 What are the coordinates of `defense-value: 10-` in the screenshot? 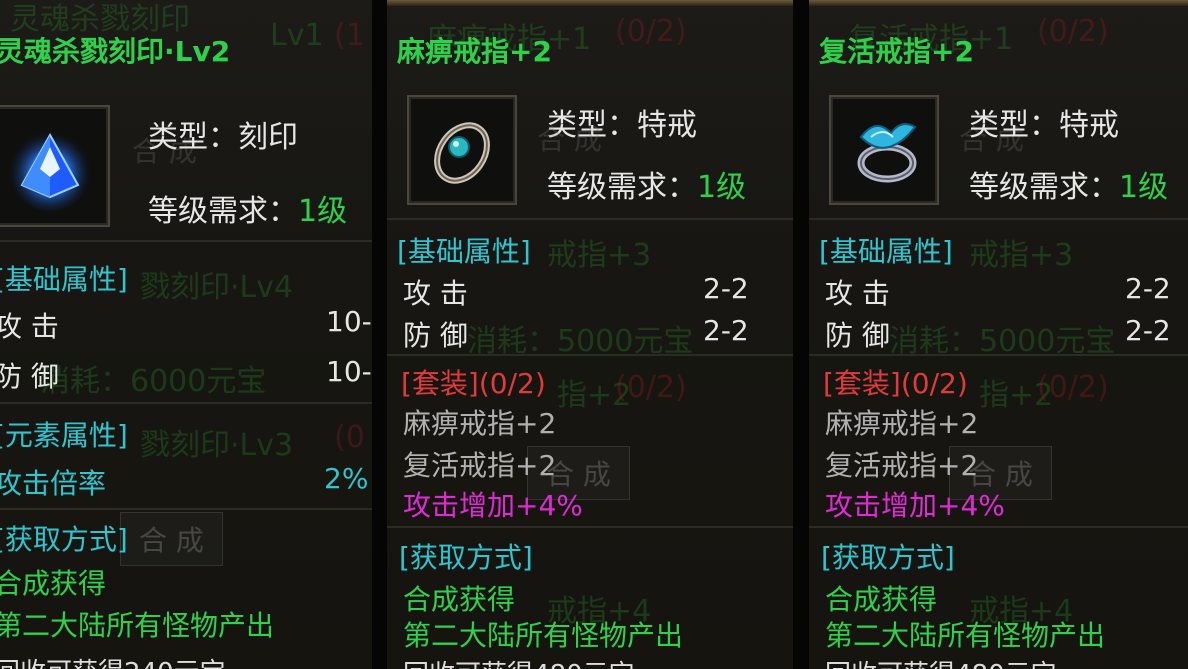 It's located at (349, 371).